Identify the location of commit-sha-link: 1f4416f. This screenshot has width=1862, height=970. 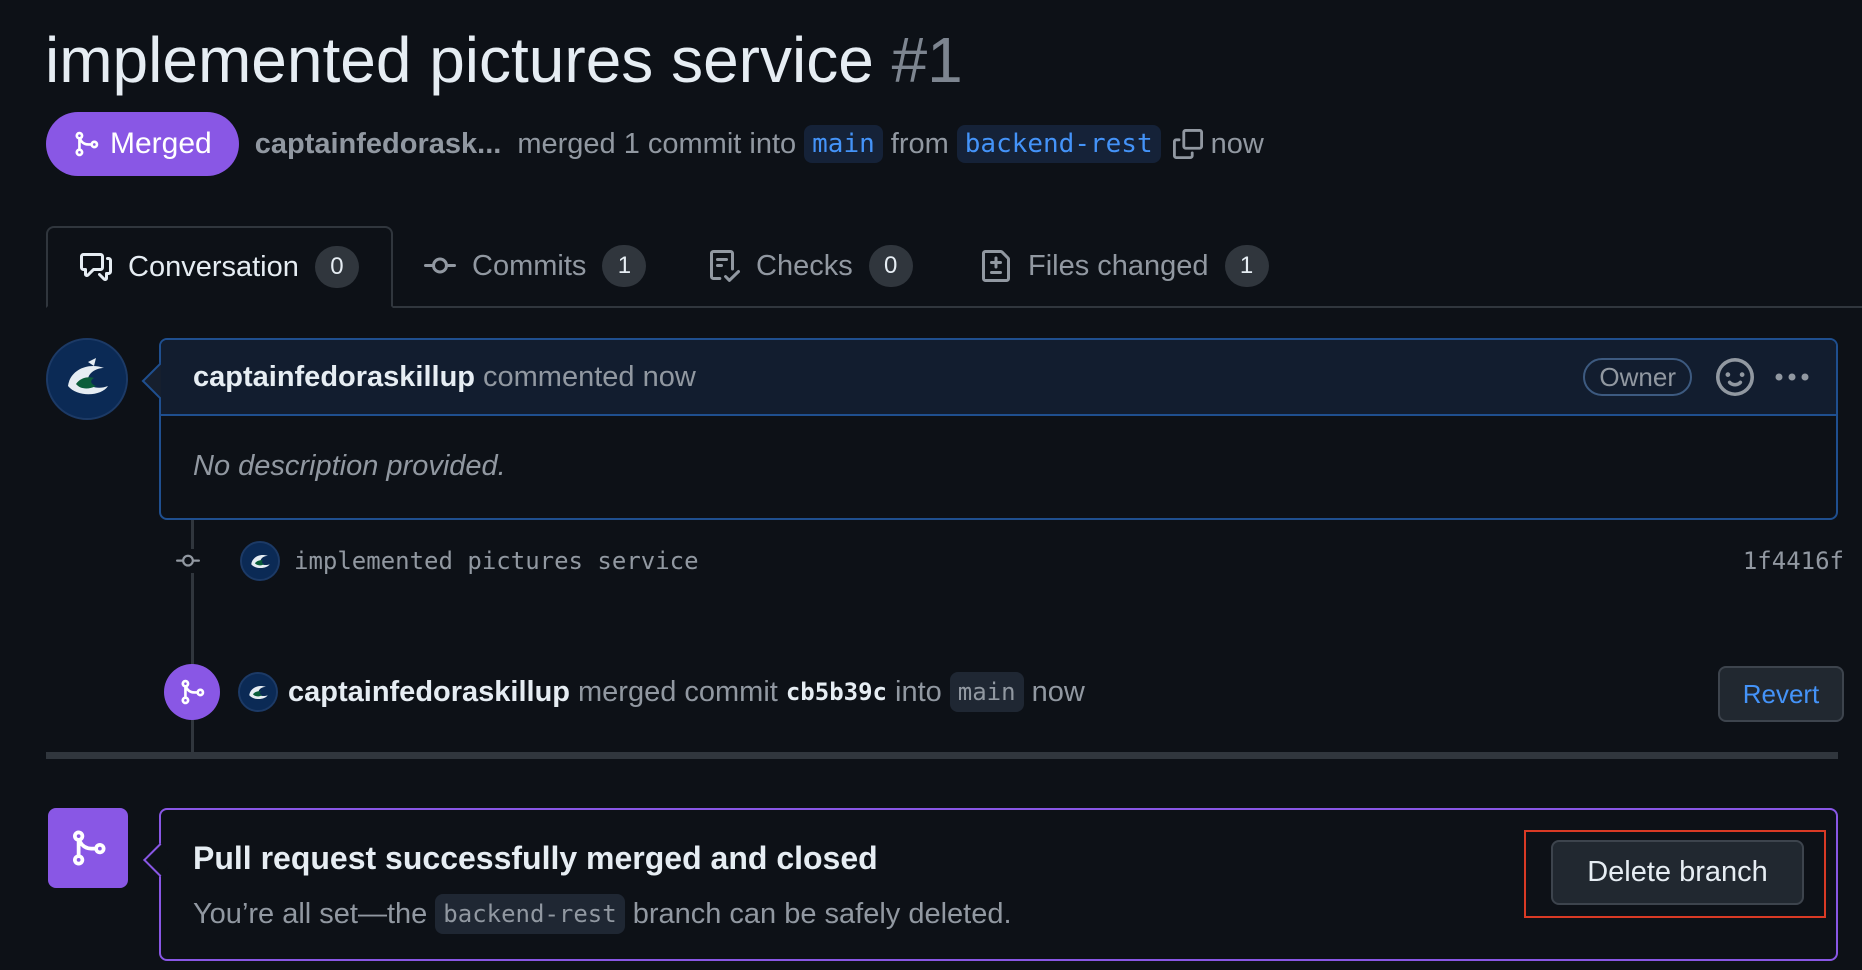
(1793, 561).